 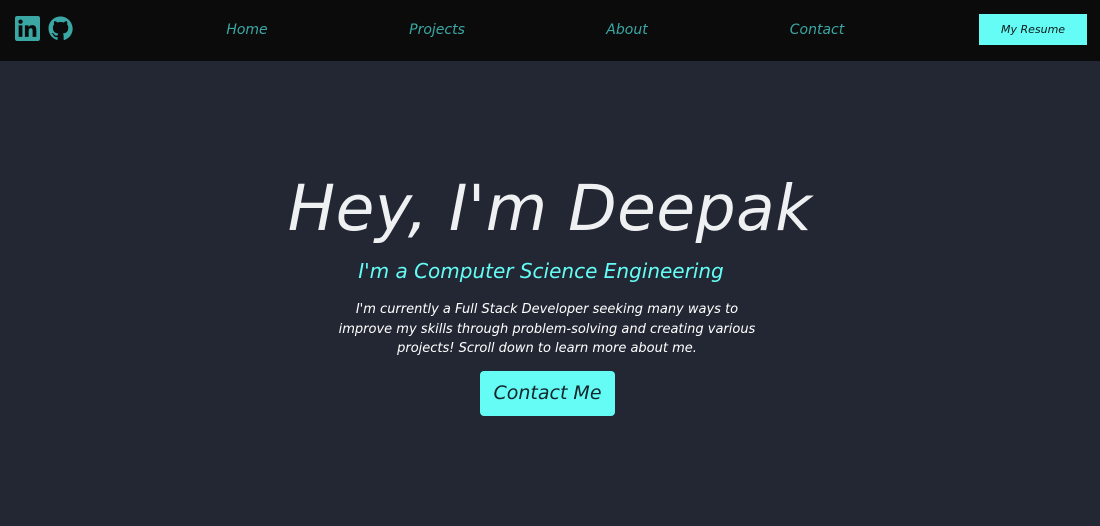 What do you see at coordinates (547, 393) in the screenshot?
I see `contact-me-button: Contact Me` at bounding box center [547, 393].